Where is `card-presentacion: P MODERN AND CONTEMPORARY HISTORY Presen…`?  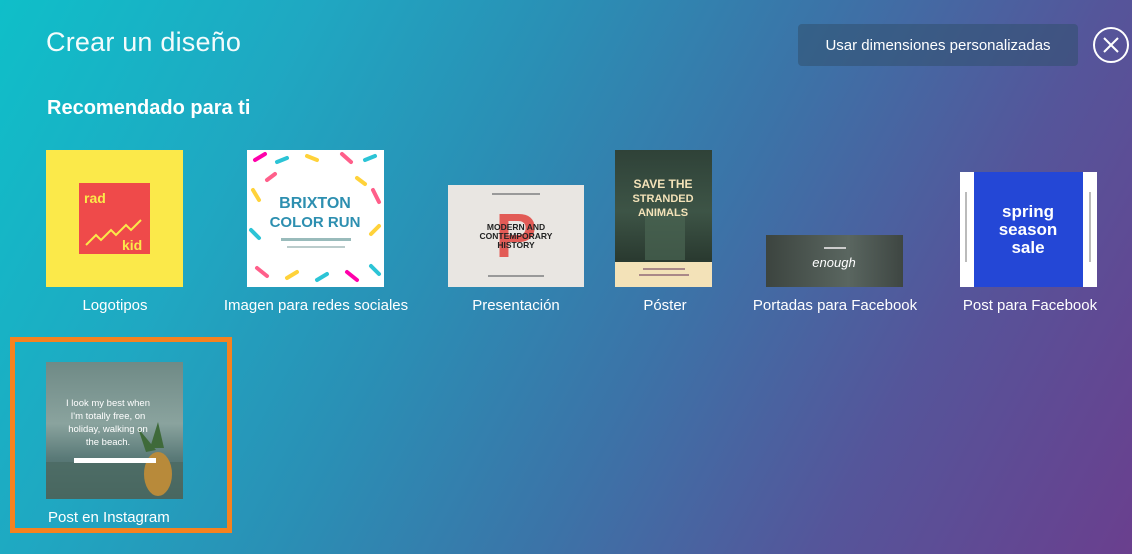
card-presentacion: P MODERN AND CONTEMPORARY HISTORY Presen… is located at coordinates (516, 235).